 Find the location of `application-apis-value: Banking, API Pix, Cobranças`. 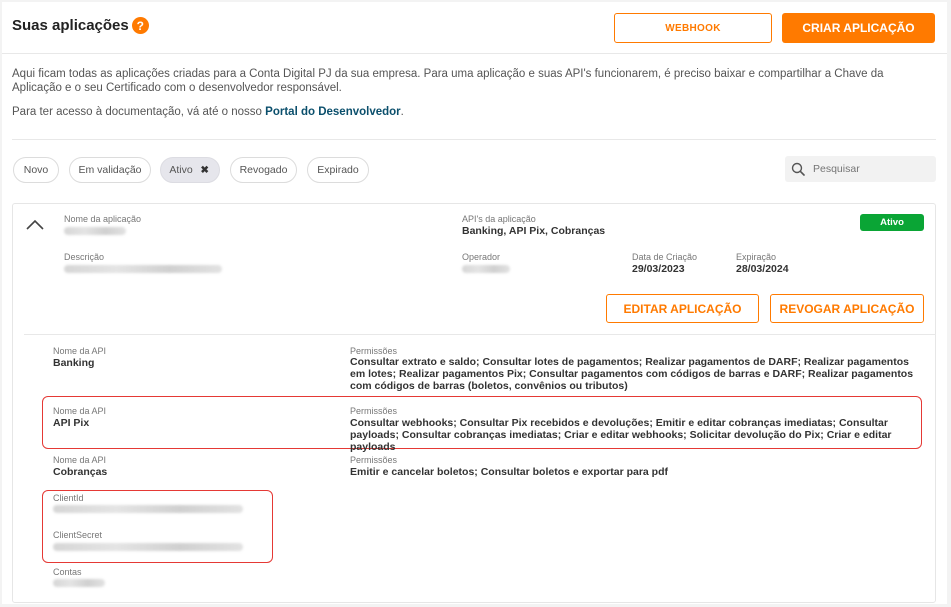

application-apis-value: Banking, API Pix, Cobranças is located at coordinates (534, 231).